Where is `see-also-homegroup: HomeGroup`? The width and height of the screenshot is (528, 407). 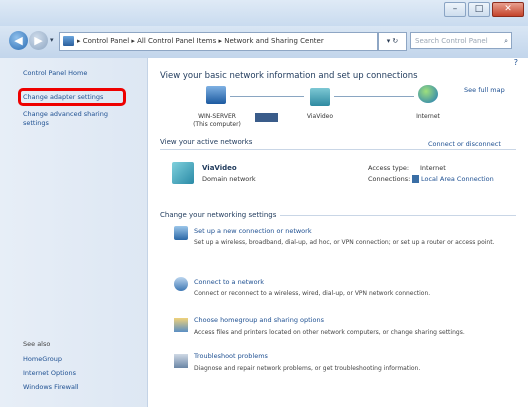
see-also-homegroup: HomeGroup is located at coordinates (42, 359).